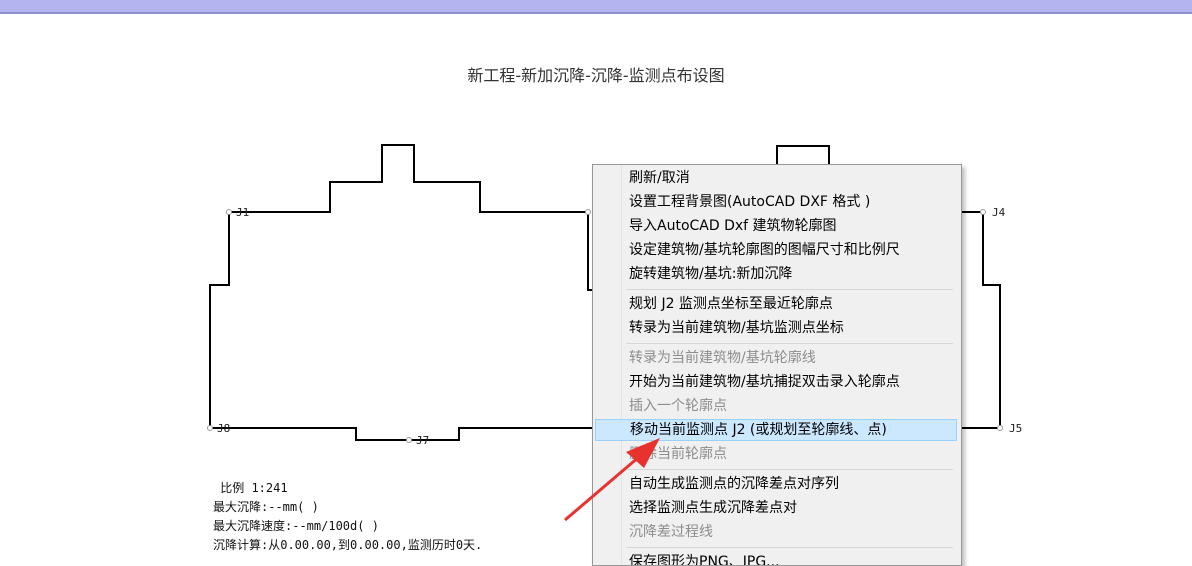  I want to click on point-label-j1: J1, so click(242, 212).